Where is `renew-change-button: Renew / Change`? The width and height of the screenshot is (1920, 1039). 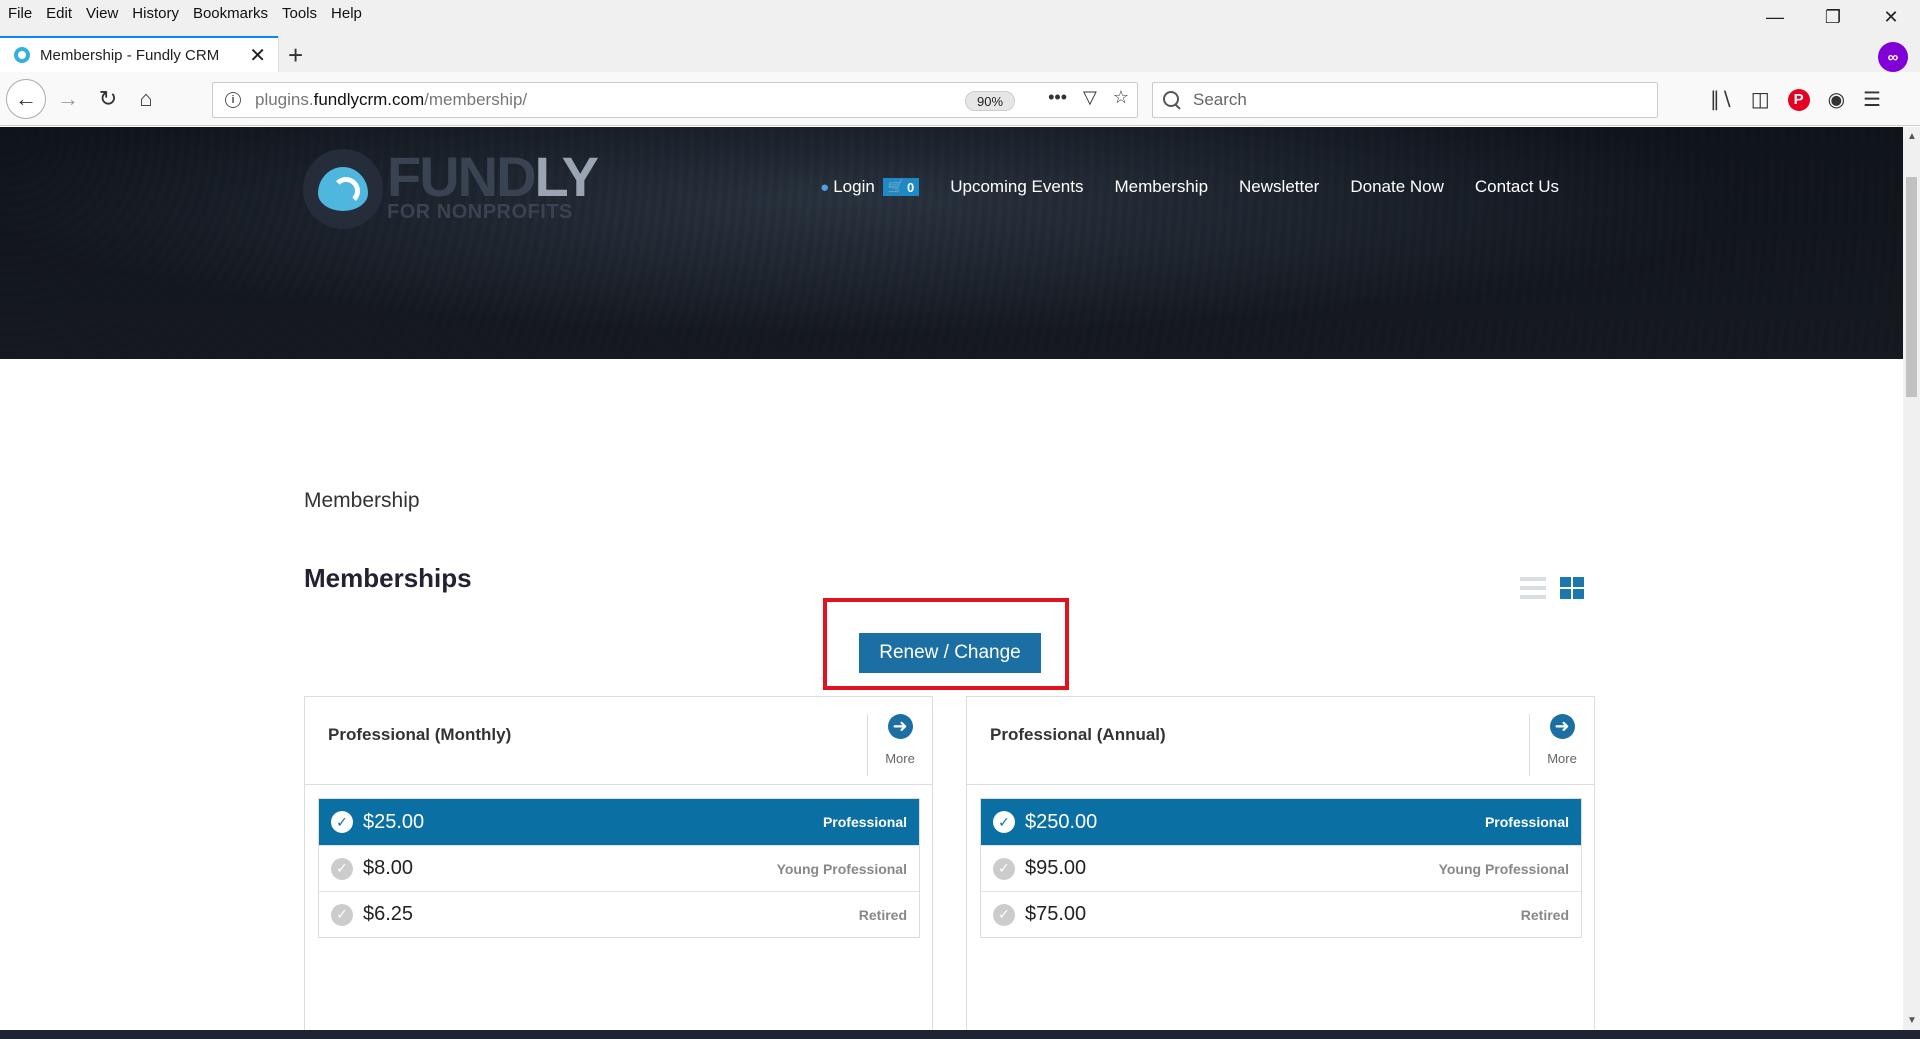
renew-change-button: Renew / Change is located at coordinates (950, 653).